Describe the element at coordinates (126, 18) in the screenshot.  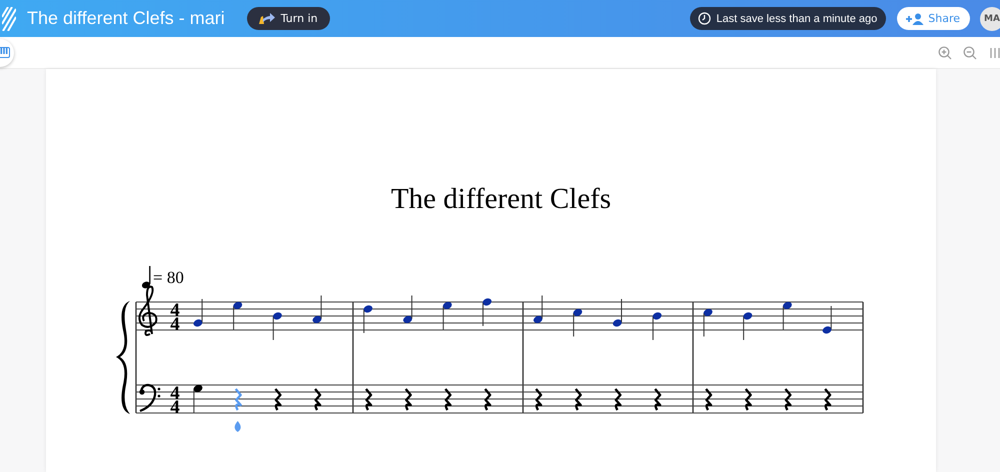
I see `document-title: The different Clefs - mari` at that location.